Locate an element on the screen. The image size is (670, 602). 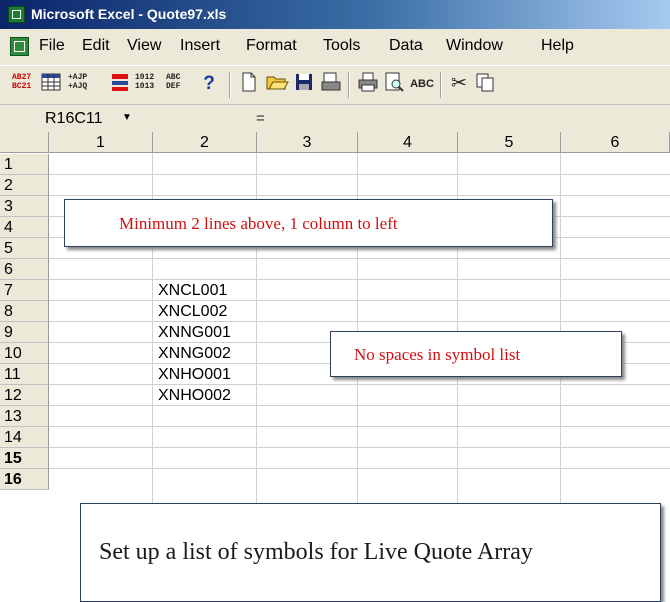
menu-help: Help is located at coordinates (557, 46).